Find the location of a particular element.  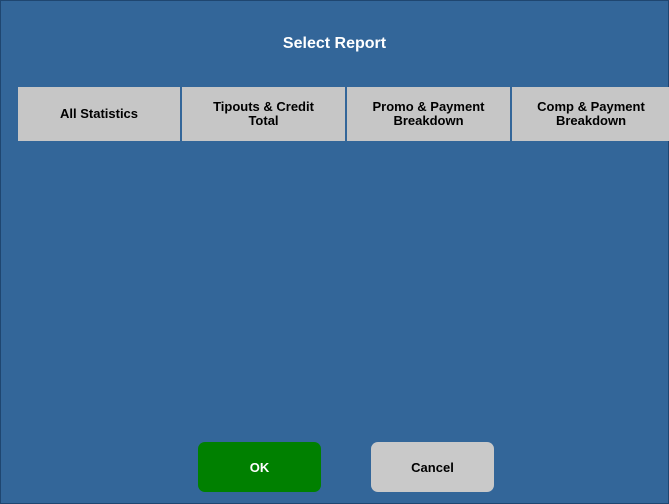

dialog-title: Select Report is located at coordinates (334, 43).